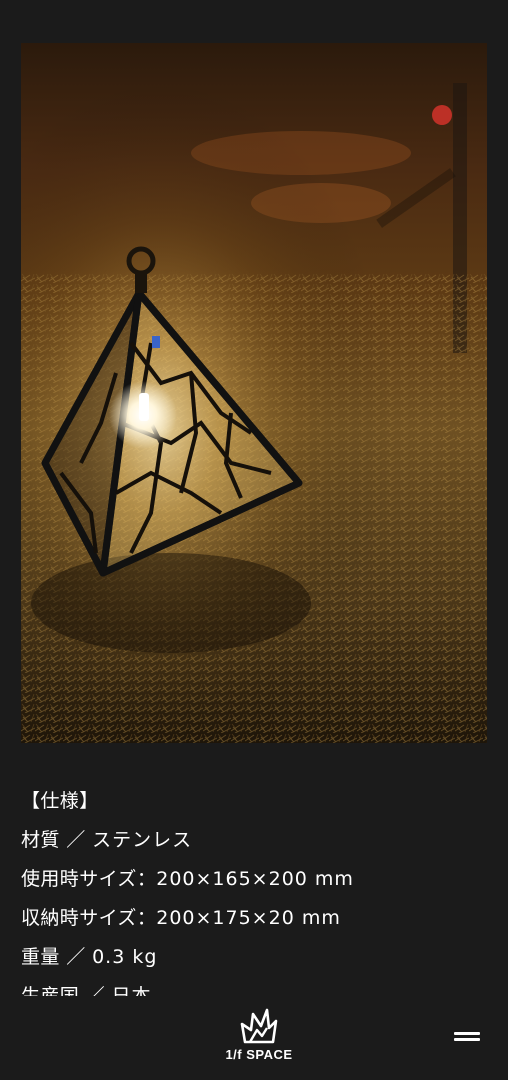 This screenshot has width=508, height=1080. What do you see at coordinates (259, 1026) in the screenshot?
I see `flame-crown-icon` at bounding box center [259, 1026].